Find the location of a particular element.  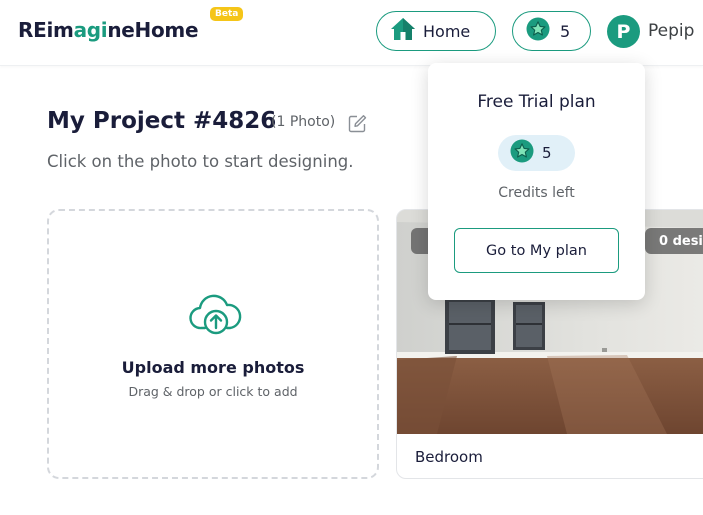

page-subtitle: Click on the photo to start designing. is located at coordinates (200, 161).